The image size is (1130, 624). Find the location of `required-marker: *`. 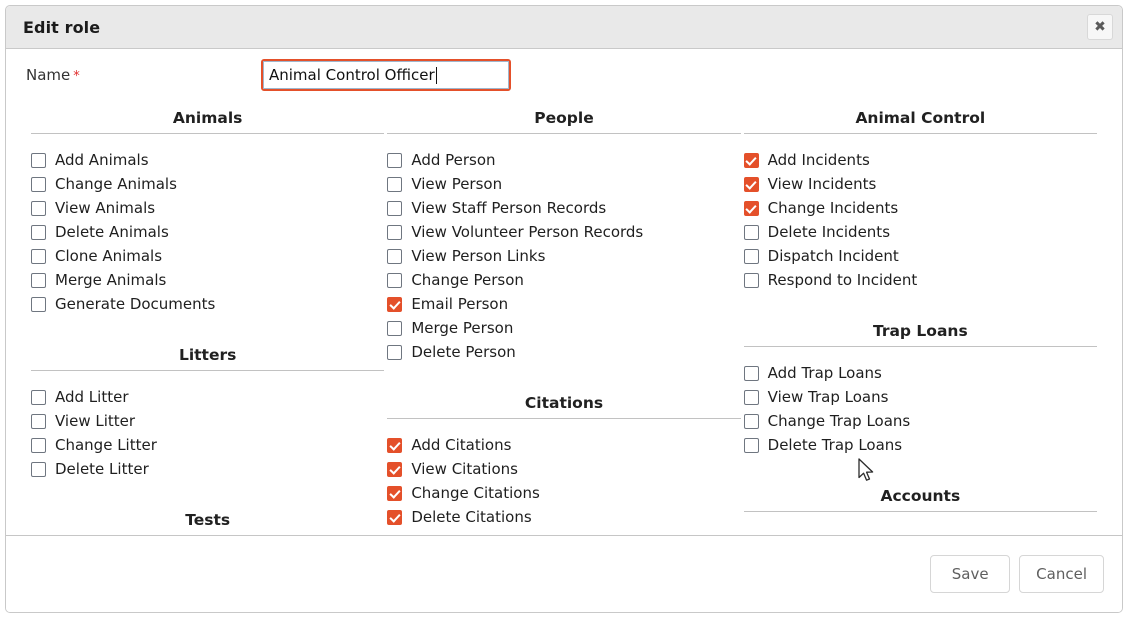

required-marker: * is located at coordinates (76, 76).